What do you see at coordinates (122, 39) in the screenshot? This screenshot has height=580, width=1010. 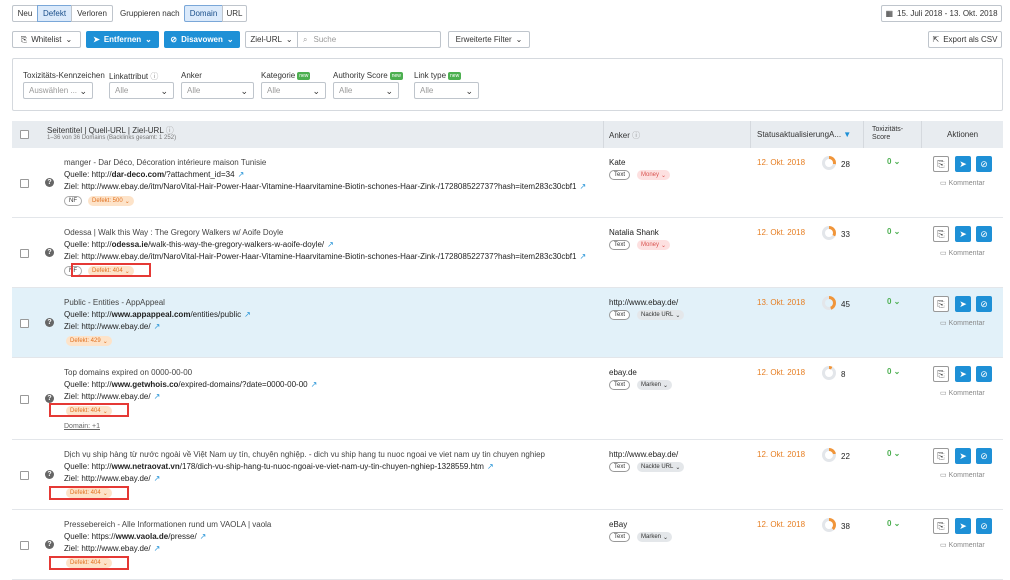 I see `entfernen-button: ➤ Entfernen ⌄` at bounding box center [122, 39].